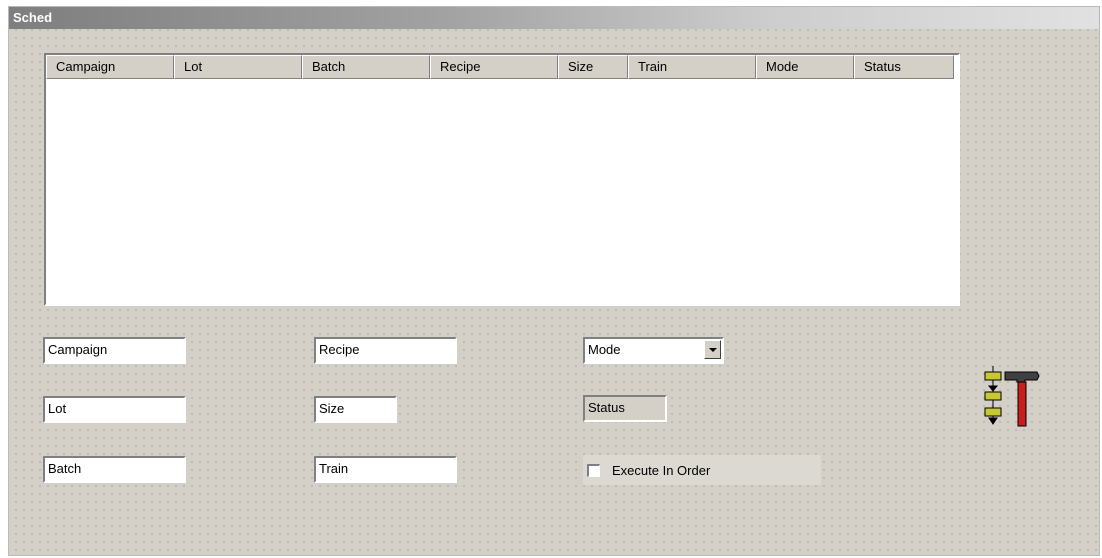 The image size is (1102, 558). What do you see at coordinates (114, 469) in the screenshot?
I see `batch-field: Batch` at bounding box center [114, 469].